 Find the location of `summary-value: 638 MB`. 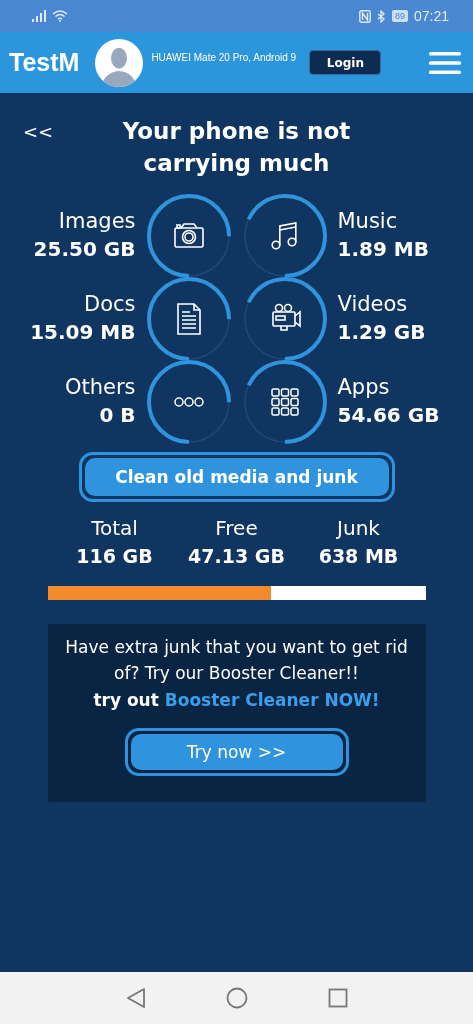

summary-value: 638 MB is located at coordinates (358, 556).